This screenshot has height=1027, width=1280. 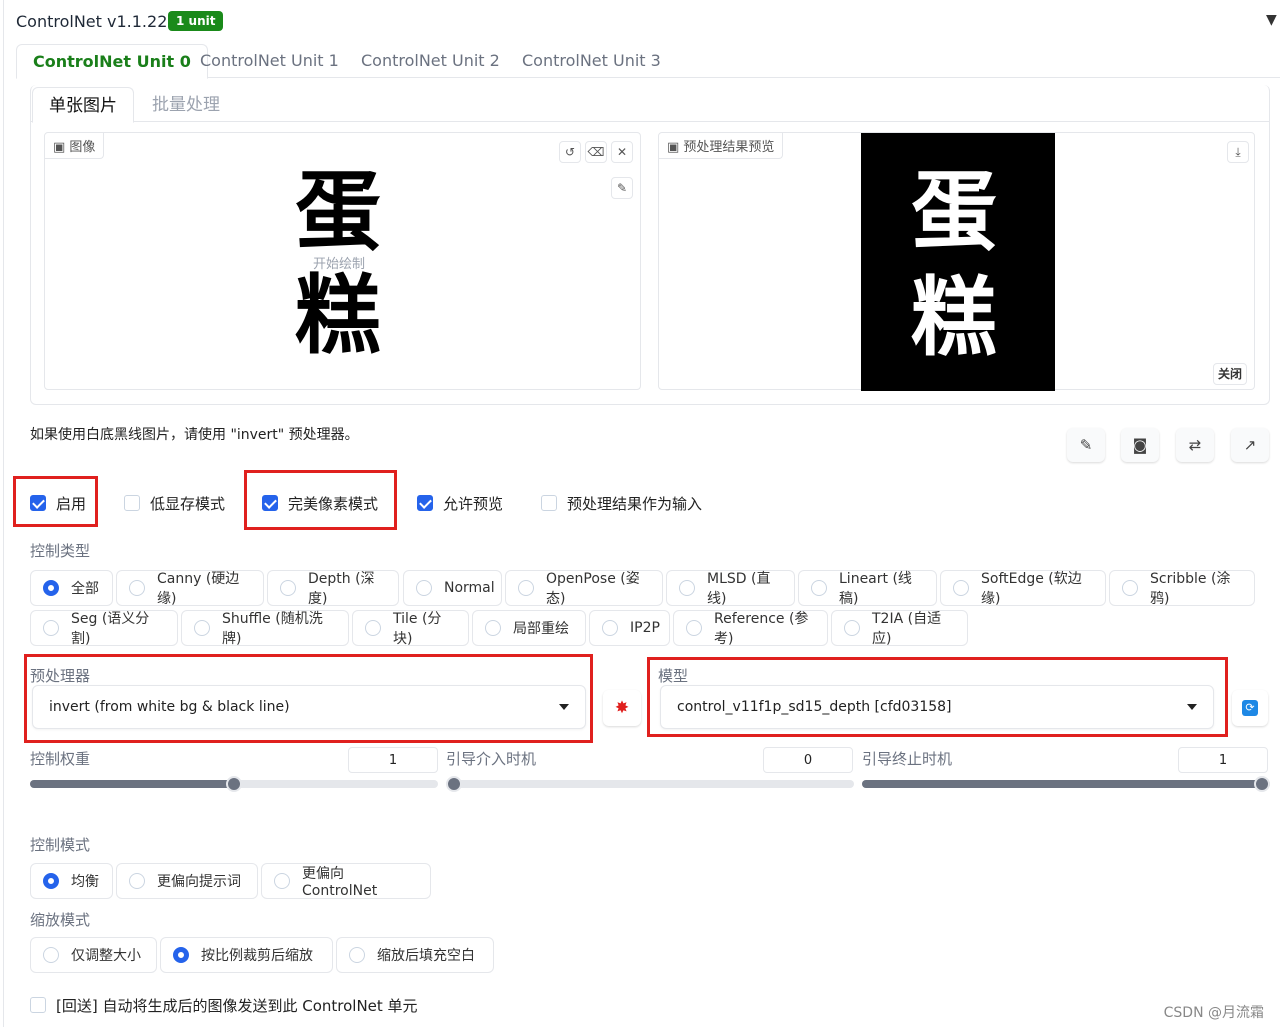 What do you see at coordinates (265, 628) in the screenshot?
I see `control-type-shuffle: Shuffle (随机洗牌)` at bounding box center [265, 628].